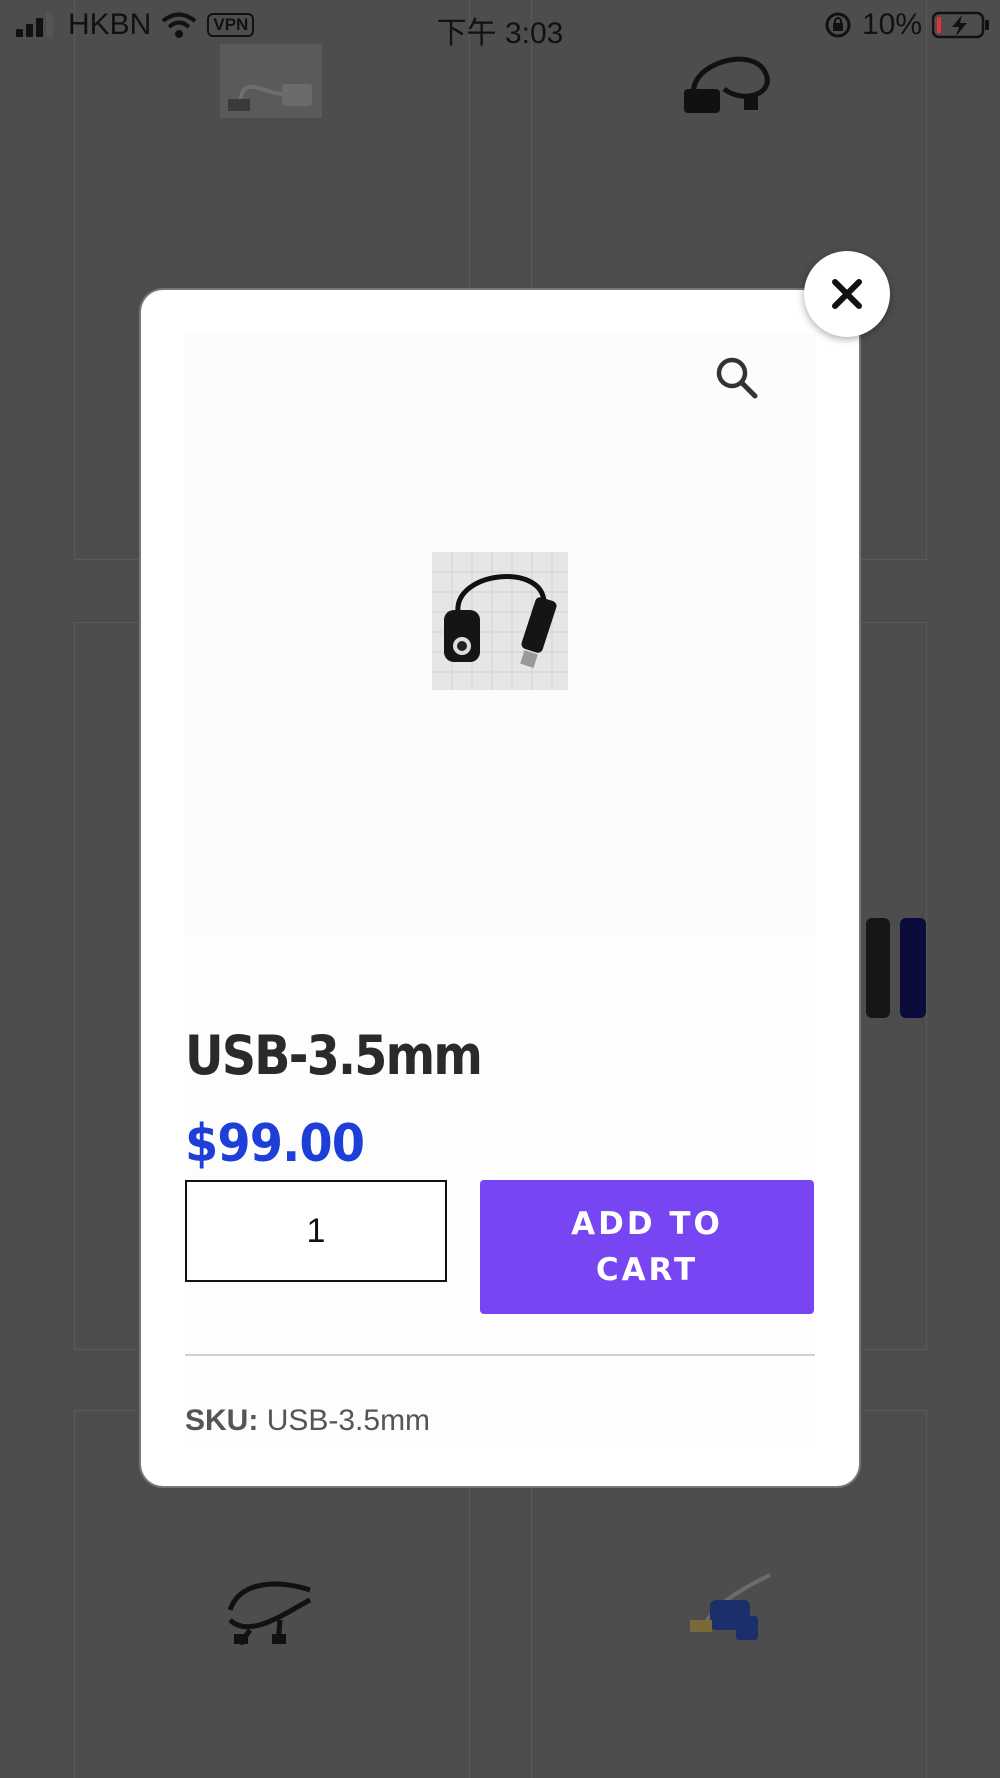 The width and height of the screenshot is (1000, 1778). I want to click on search-icon, so click(737, 378).